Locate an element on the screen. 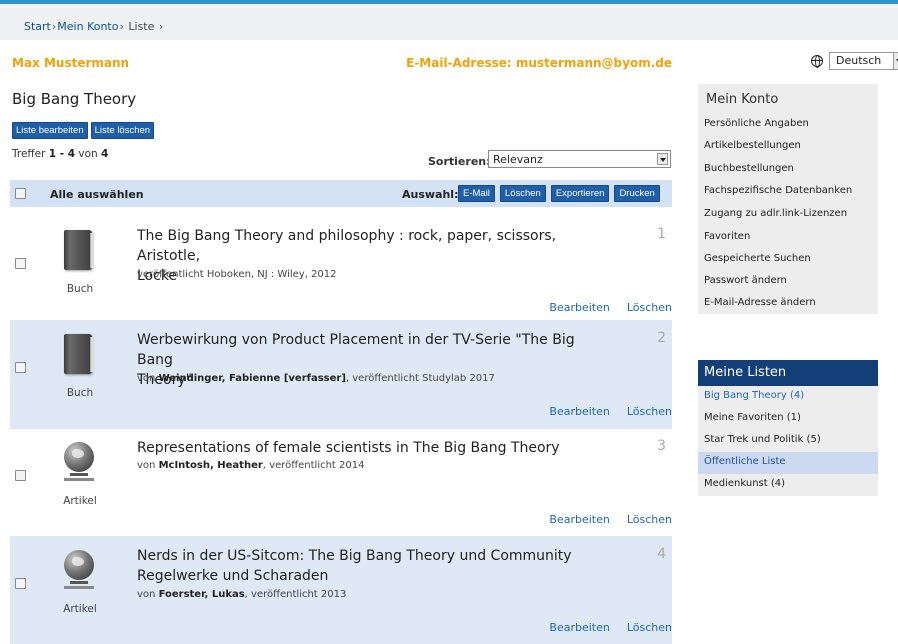 This screenshot has height=644, width=898. account-item-change-password: Passwort ändern is located at coordinates (745, 280).